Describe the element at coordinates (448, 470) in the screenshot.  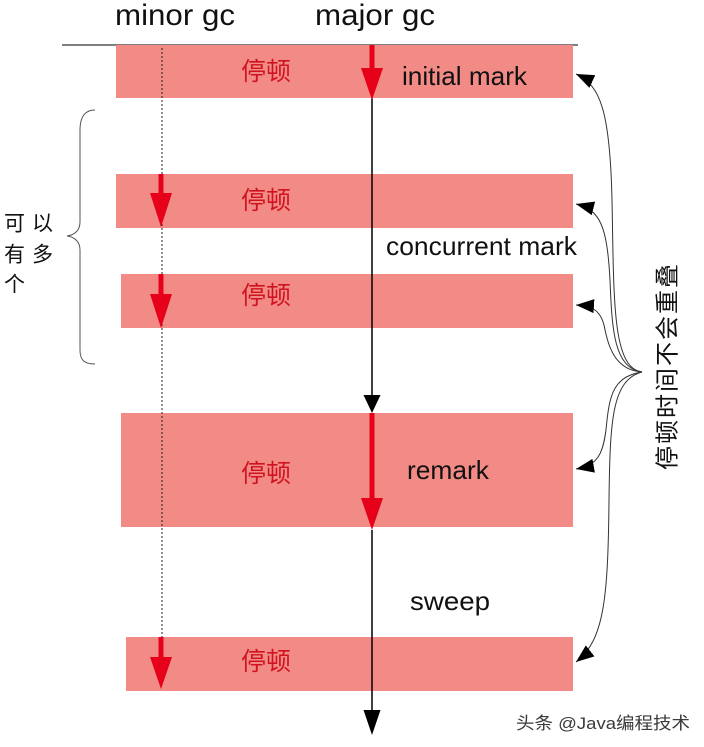
I see `phase-label-remark: remark` at that location.